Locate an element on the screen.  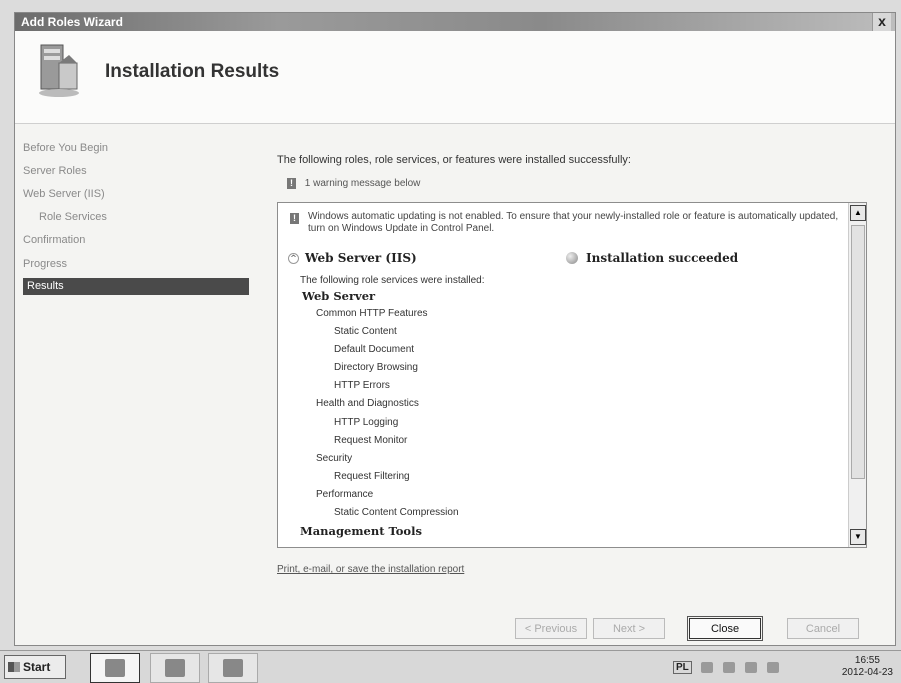
flag-icon is located at coordinates (729, 667).